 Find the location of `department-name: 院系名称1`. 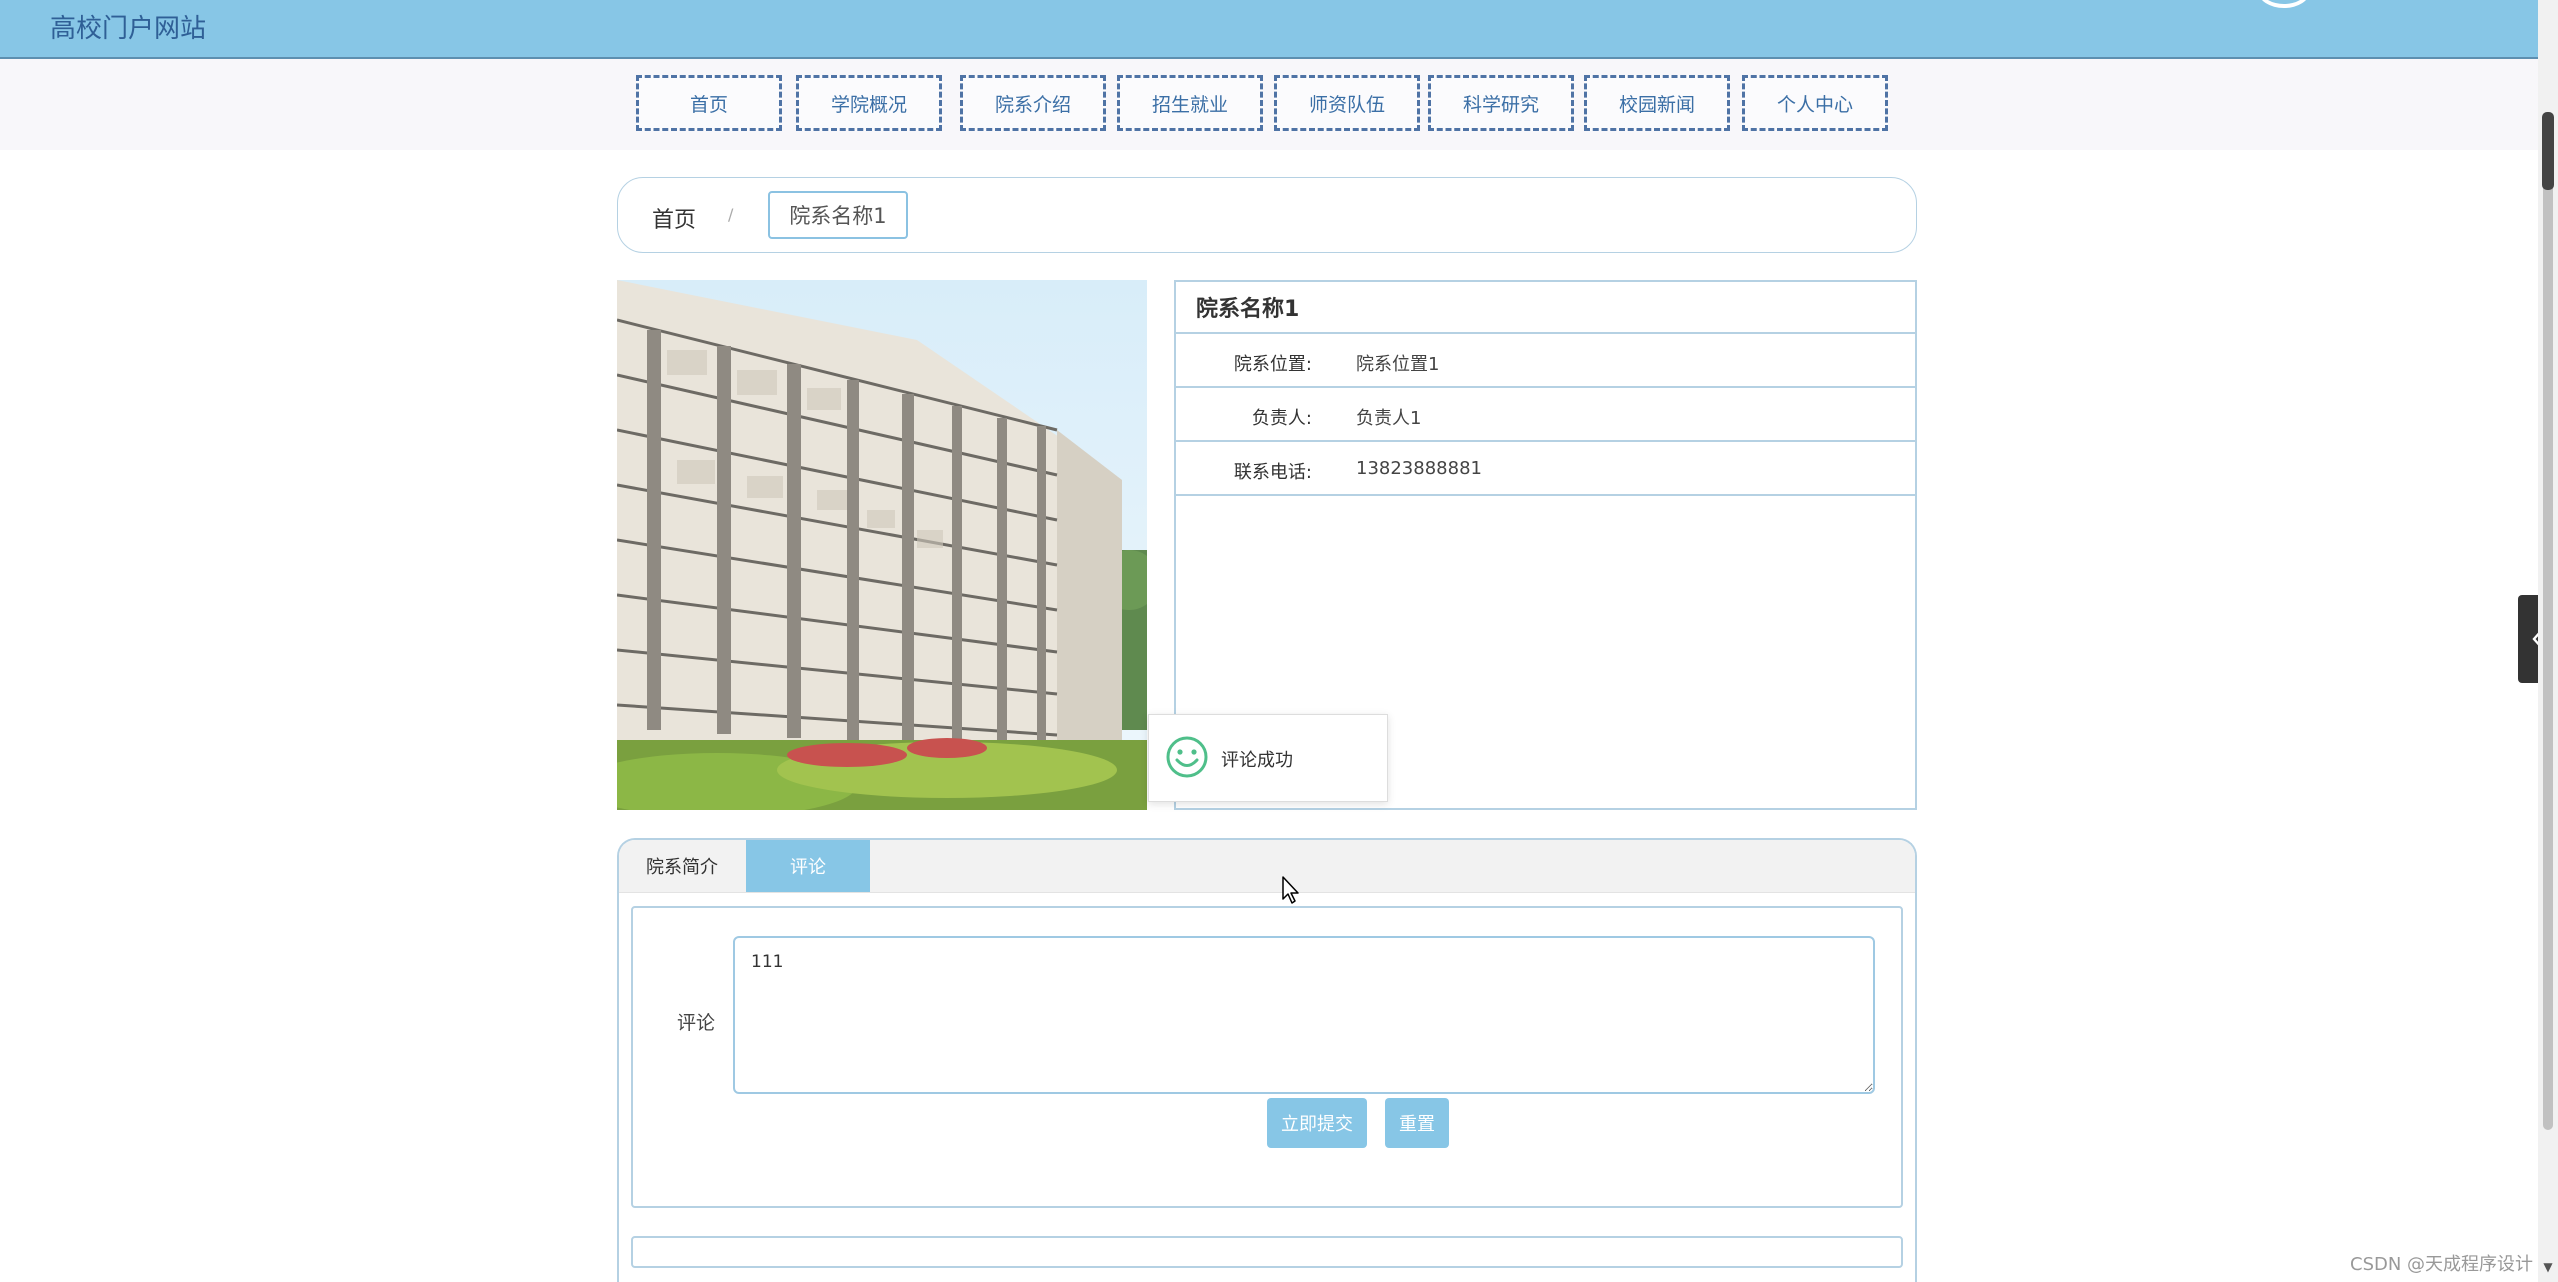

department-name: 院系名称1 is located at coordinates (1545, 308).